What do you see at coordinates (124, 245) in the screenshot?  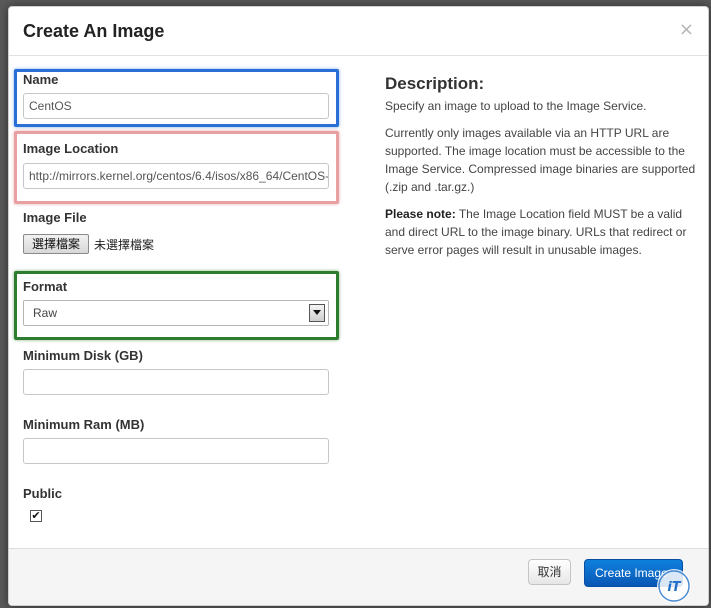 I see `file-status-text: 未選擇檔案` at bounding box center [124, 245].